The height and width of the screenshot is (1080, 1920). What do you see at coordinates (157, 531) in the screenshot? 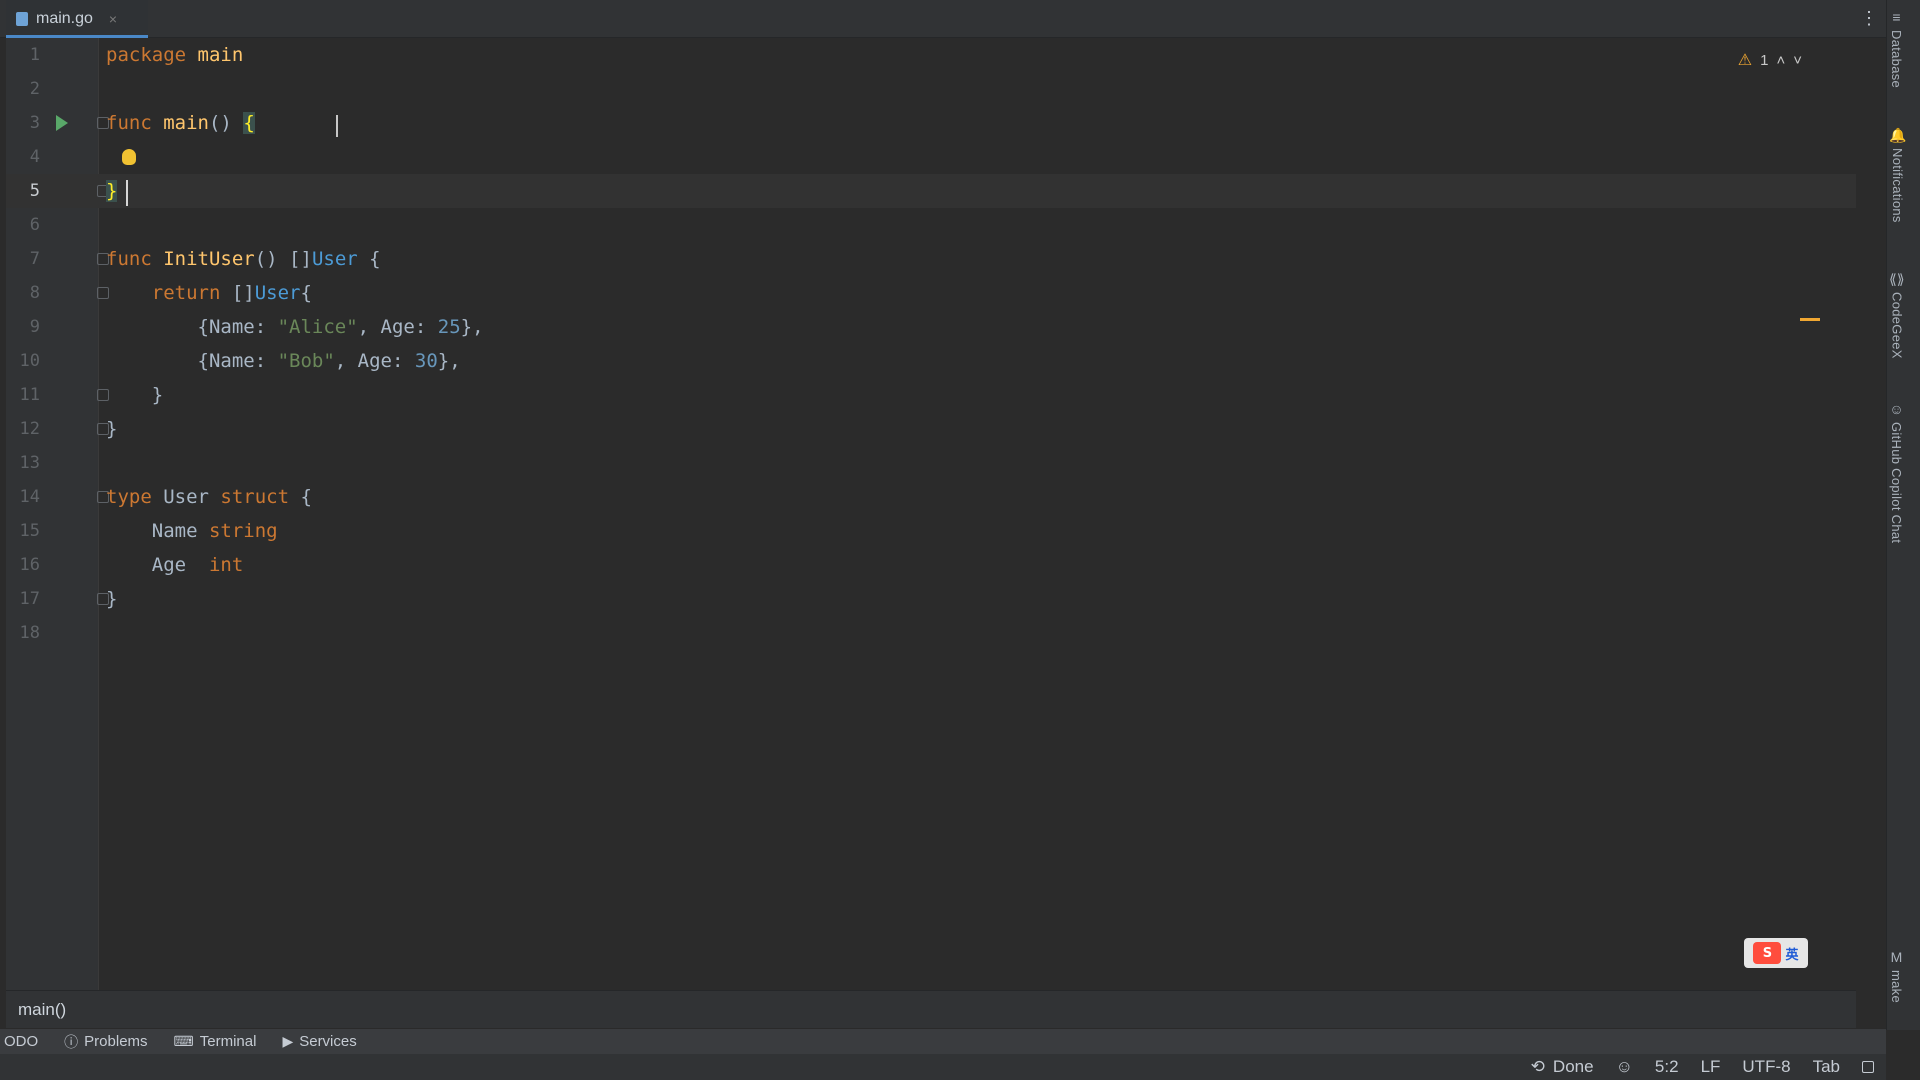
I see `code-token: Name` at bounding box center [157, 531].